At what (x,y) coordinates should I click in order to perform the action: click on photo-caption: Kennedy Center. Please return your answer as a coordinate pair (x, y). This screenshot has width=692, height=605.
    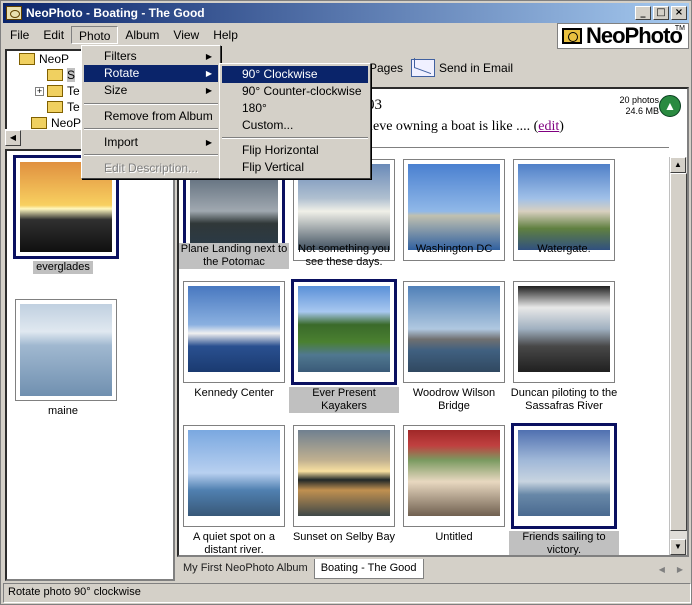
    Looking at the image, I should click on (234, 393).